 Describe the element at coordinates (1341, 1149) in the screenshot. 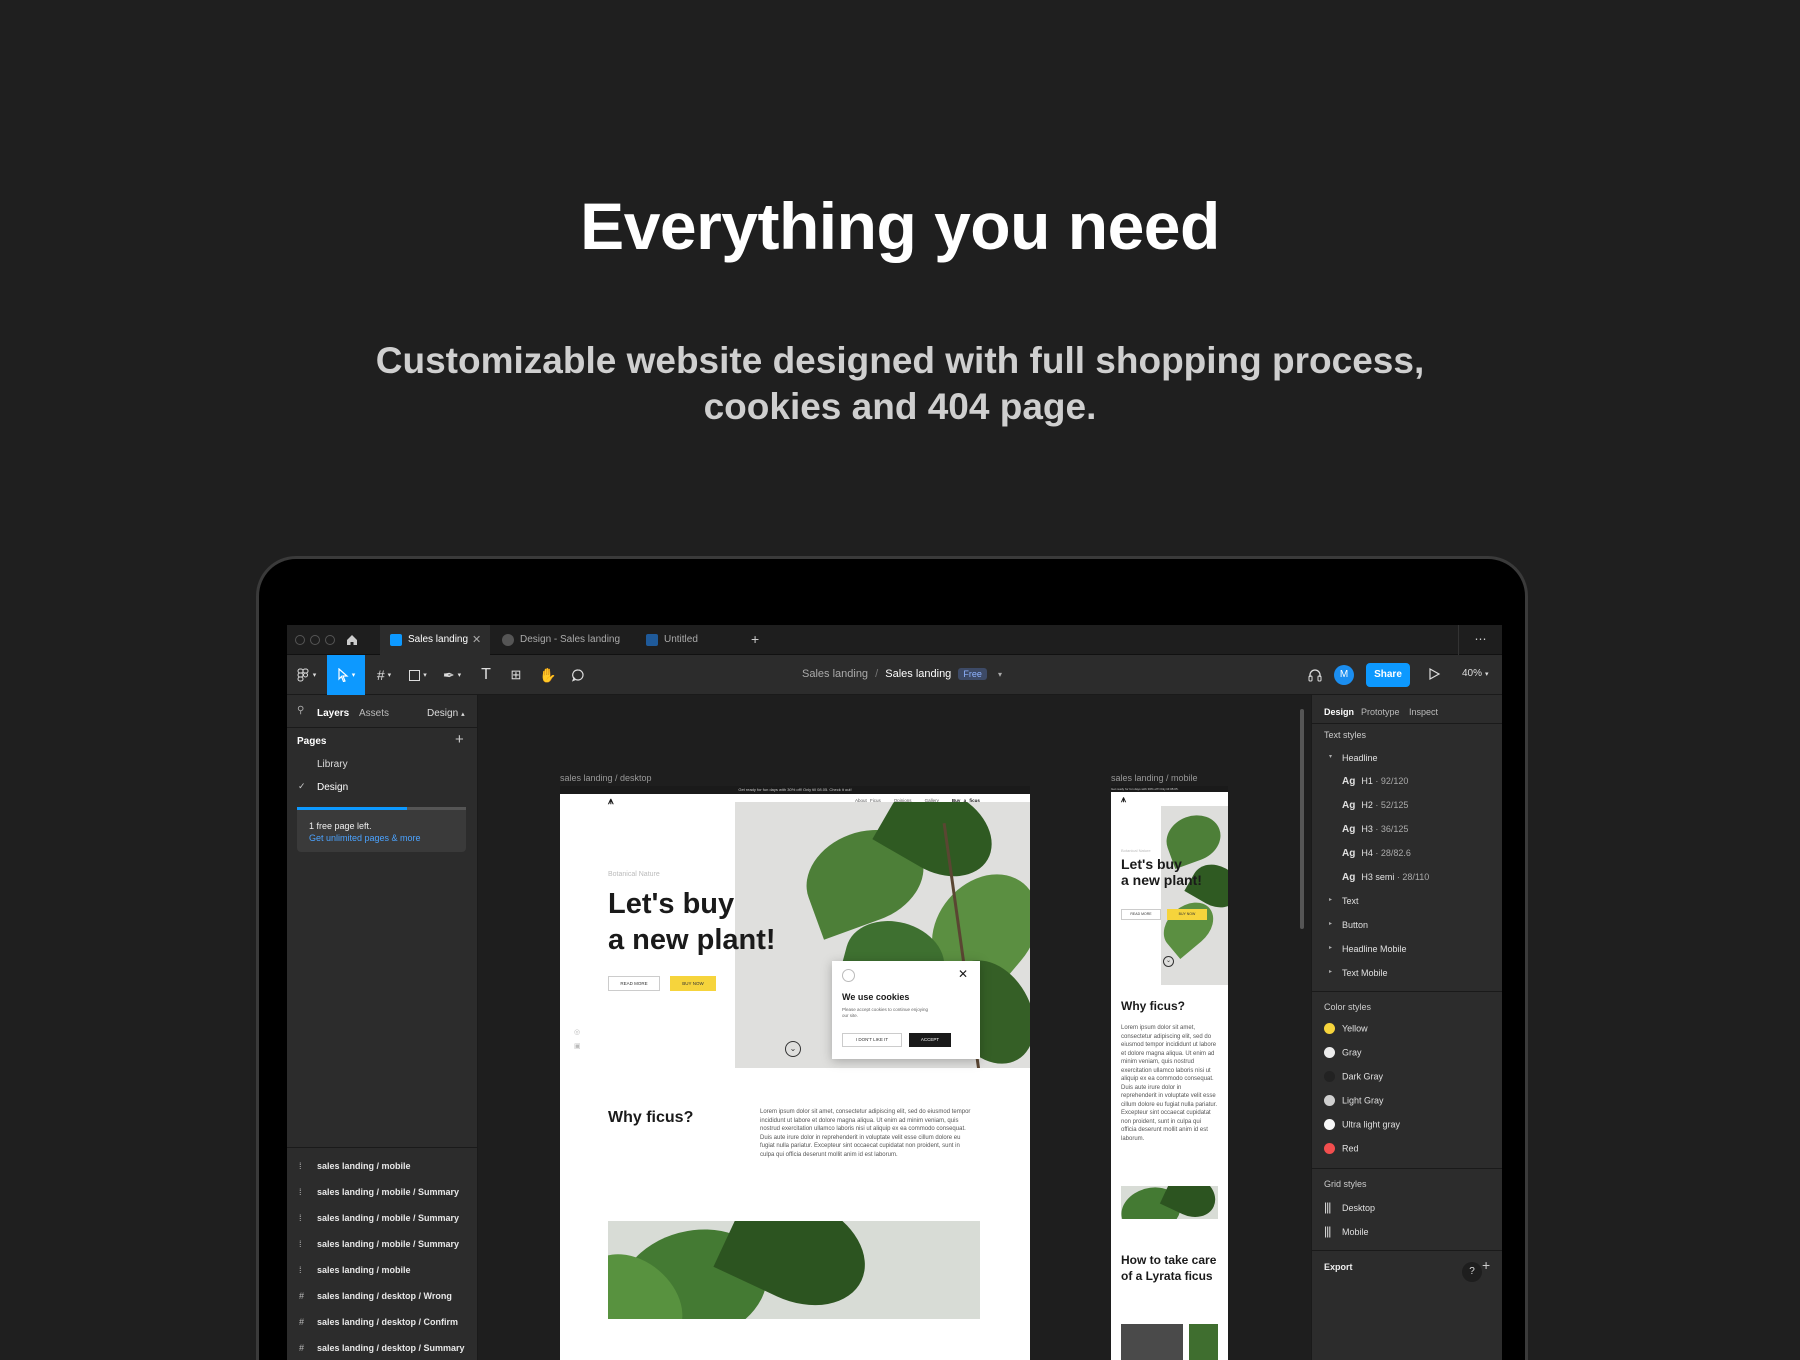

I see `color-style-item: Red` at that location.